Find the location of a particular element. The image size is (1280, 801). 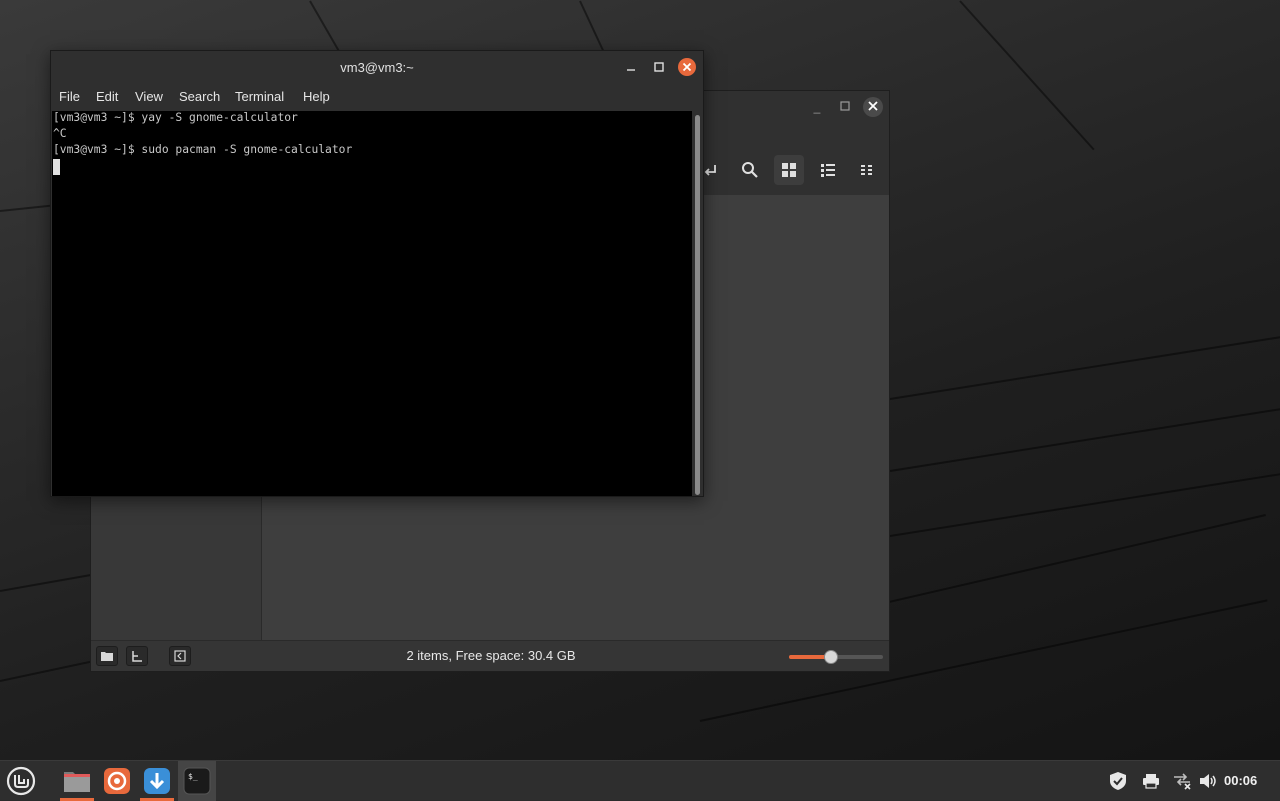

terminal-icon: $_ is located at coordinates (197, 781).